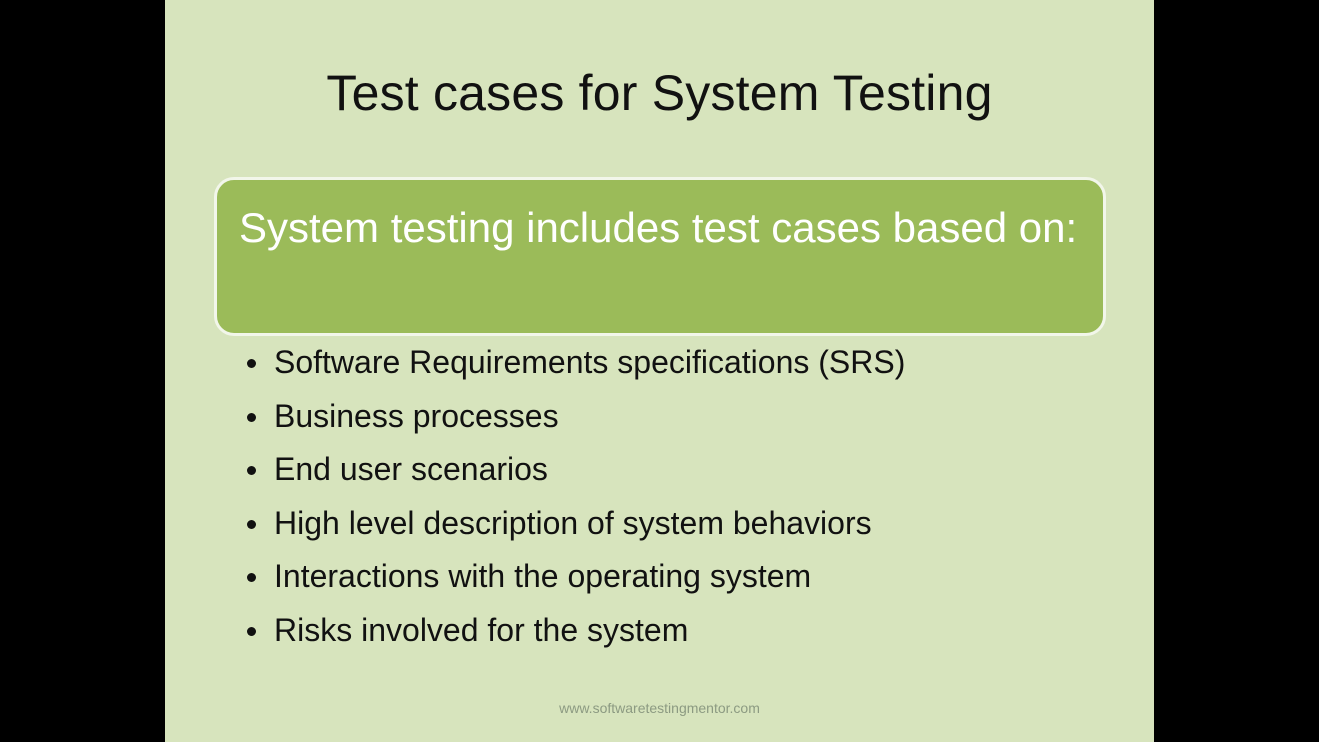  I want to click on bullet-text: Risks involved for the system, so click(481, 629).